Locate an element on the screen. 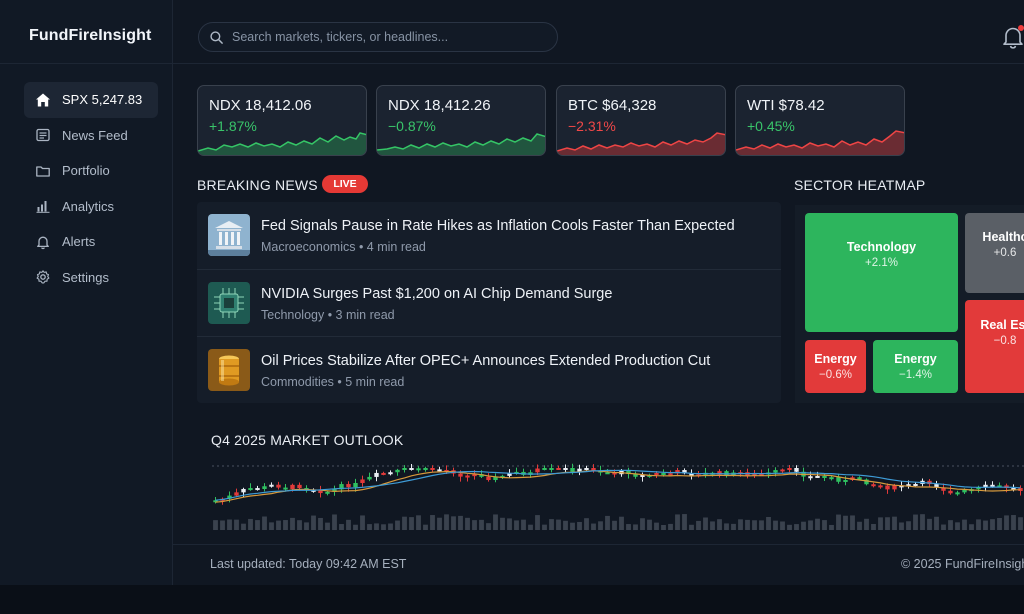  ticker-card: BTC $64,328 −2.31% is located at coordinates (641, 120).